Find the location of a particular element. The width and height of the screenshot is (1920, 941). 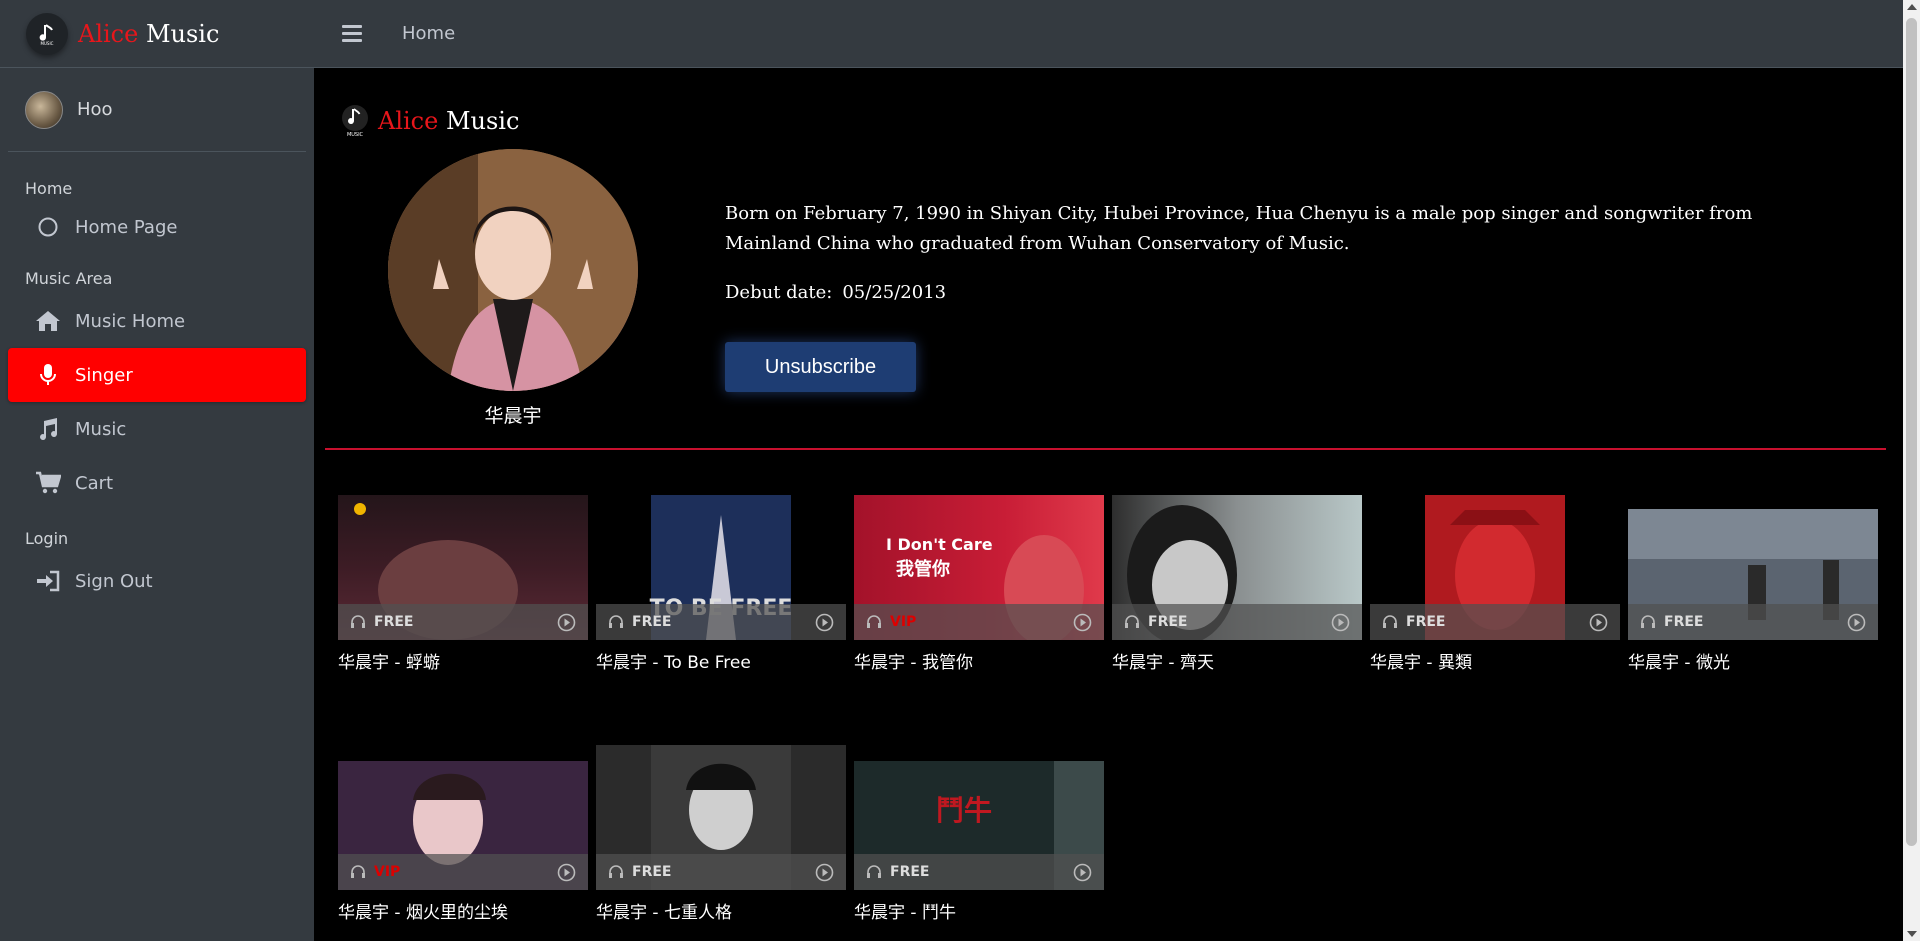

video-title: 华晨宇 - 齊天 is located at coordinates (1237, 660).